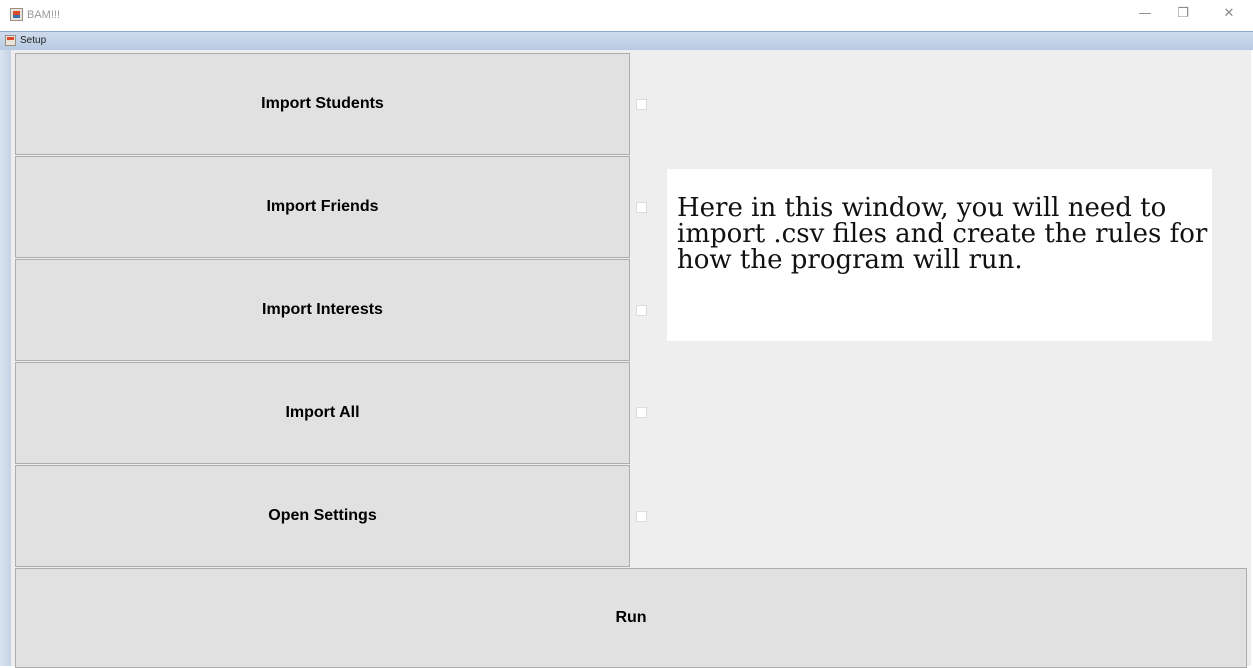  What do you see at coordinates (5, 358) in the screenshot?
I see `frame-border` at bounding box center [5, 358].